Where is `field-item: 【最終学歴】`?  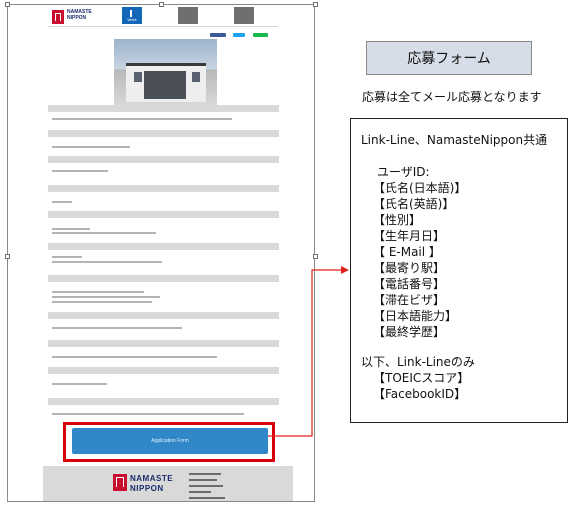 field-item: 【最終学歴】 is located at coordinates (409, 332).